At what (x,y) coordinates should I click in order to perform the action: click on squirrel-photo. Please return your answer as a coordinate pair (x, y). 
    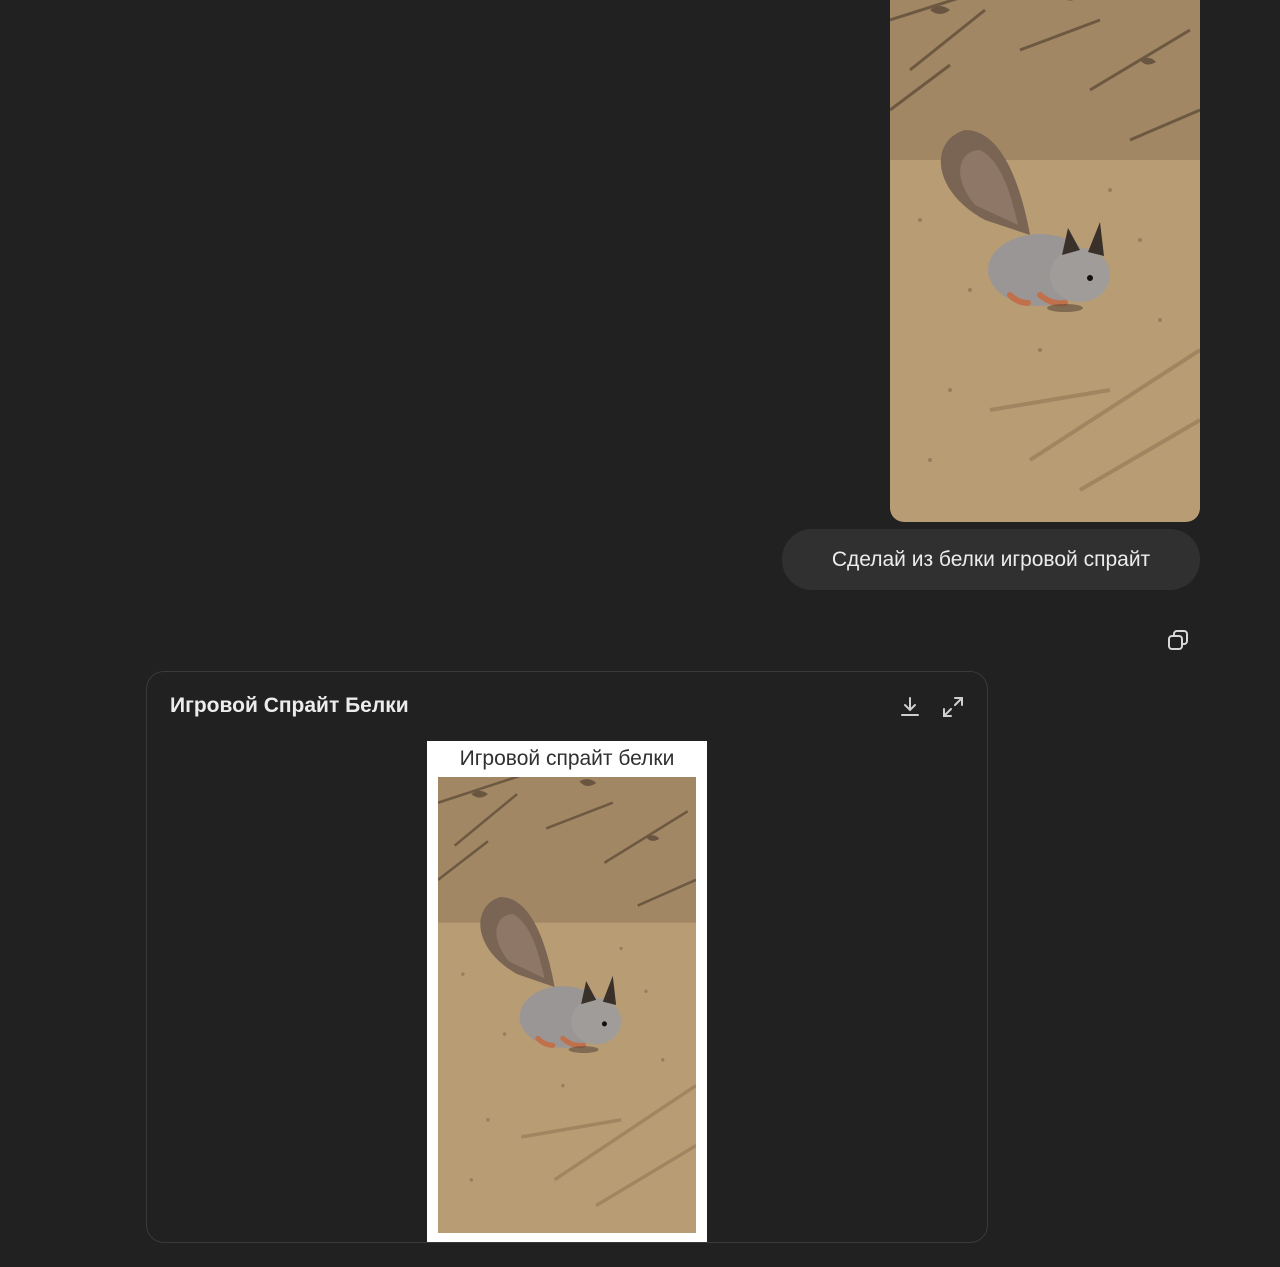
    Looking at the image, I should click on (1045, 261).